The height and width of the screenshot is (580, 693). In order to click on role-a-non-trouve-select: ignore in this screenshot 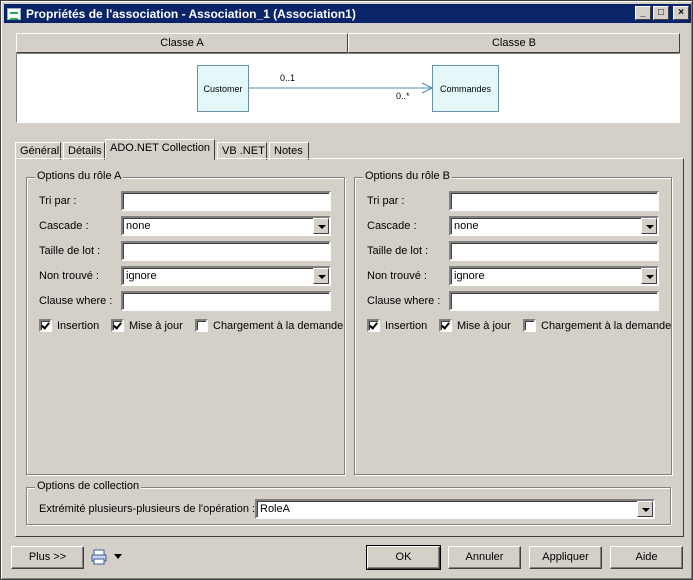, I will do `click(226, 276)`.